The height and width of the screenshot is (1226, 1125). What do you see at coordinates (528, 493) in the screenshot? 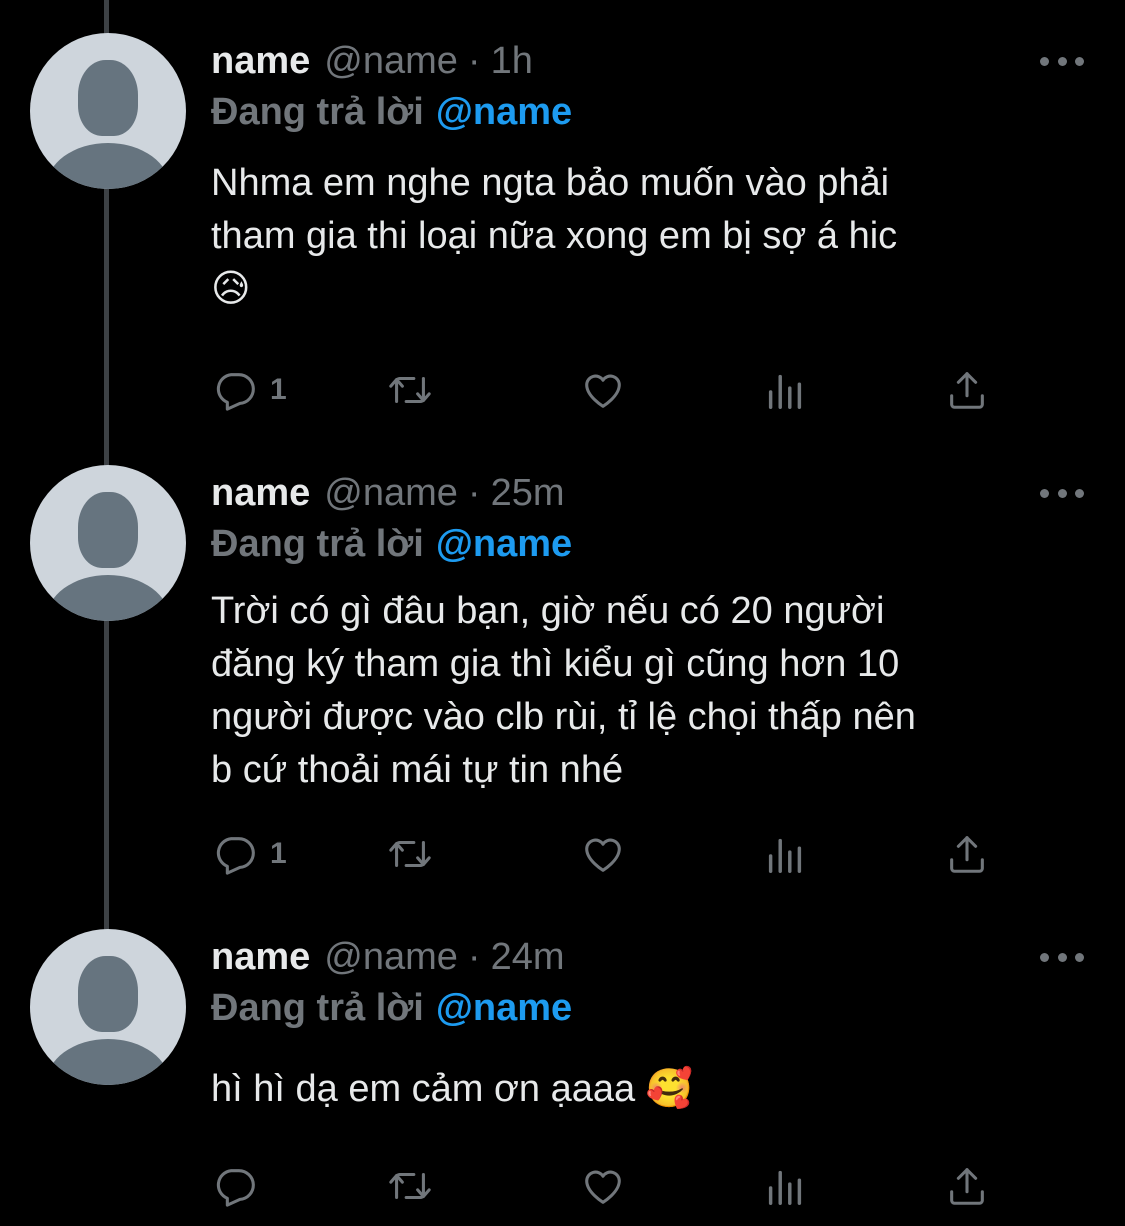
I see `timestamp: 25m` at bounding box center [528, 493].